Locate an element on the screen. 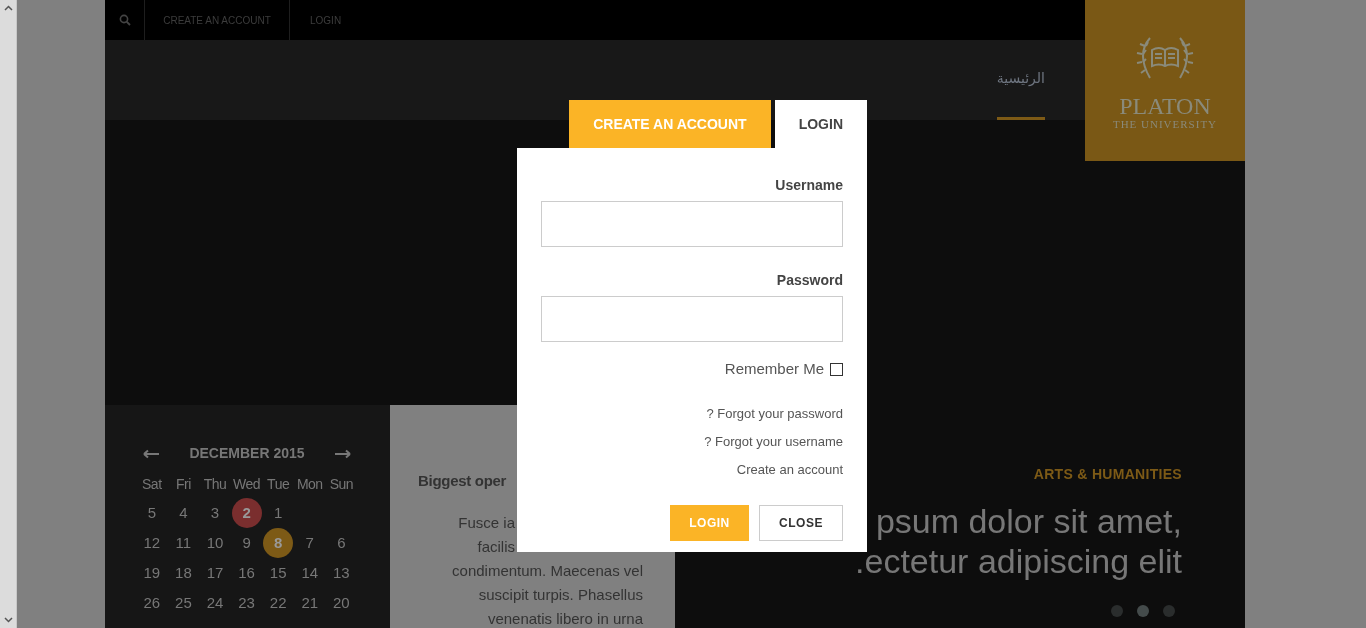  logo-subtitle: THE UNIVERSITY is located at coordinates (1165, 124).